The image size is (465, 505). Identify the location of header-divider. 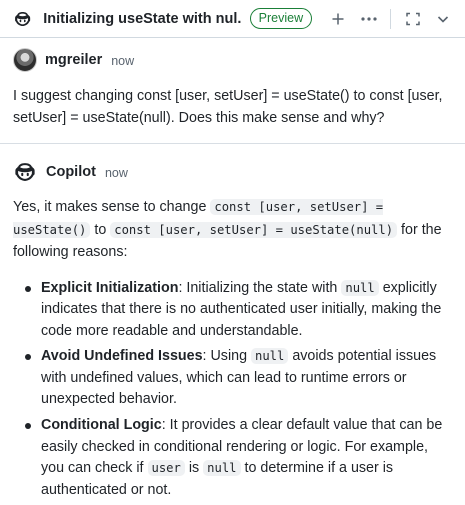
(391, 18).